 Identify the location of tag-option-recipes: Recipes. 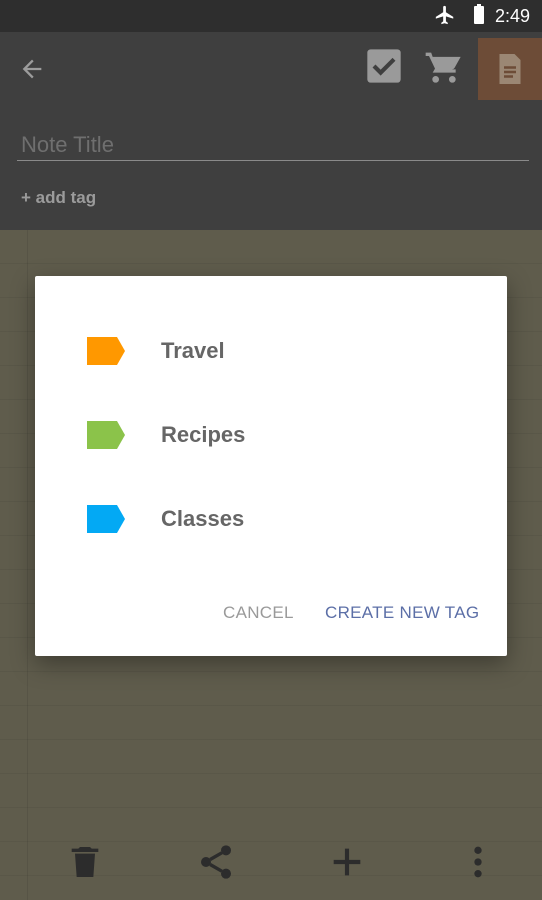
(271, 435).